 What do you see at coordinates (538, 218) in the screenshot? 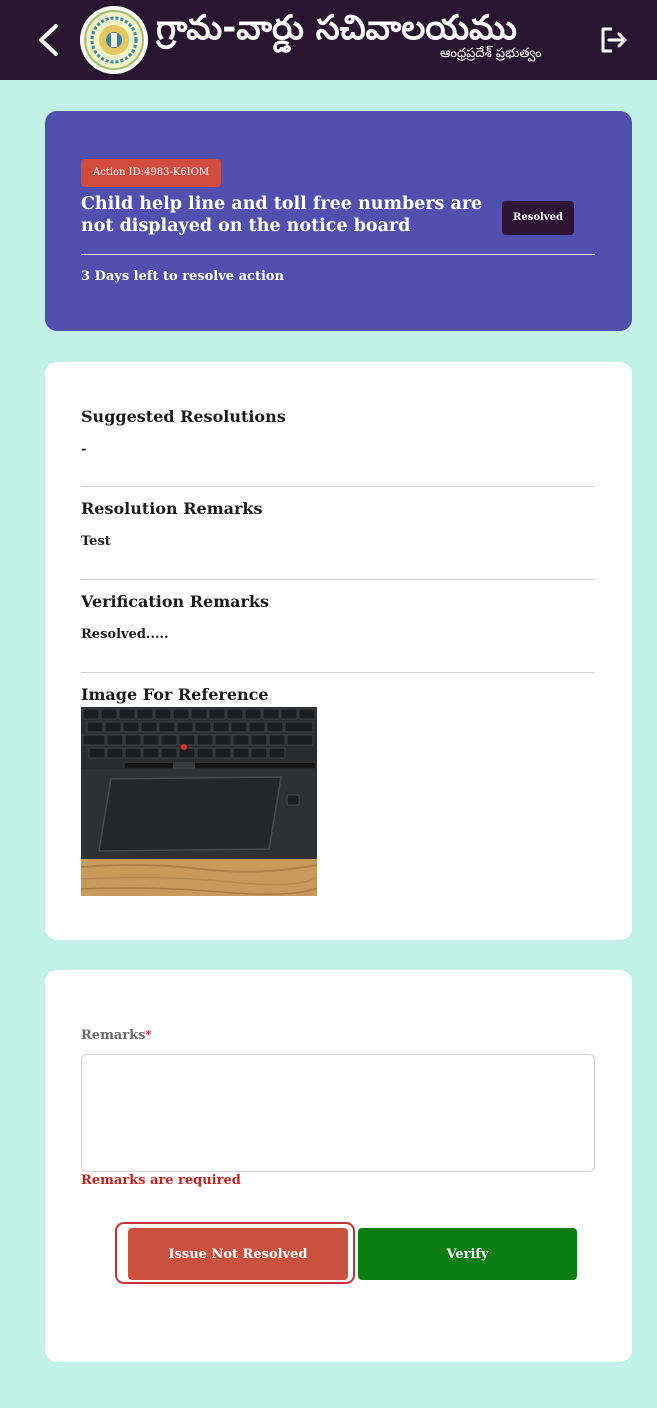
I see `status-badge: Resolved` at bounding box center [538, 218].